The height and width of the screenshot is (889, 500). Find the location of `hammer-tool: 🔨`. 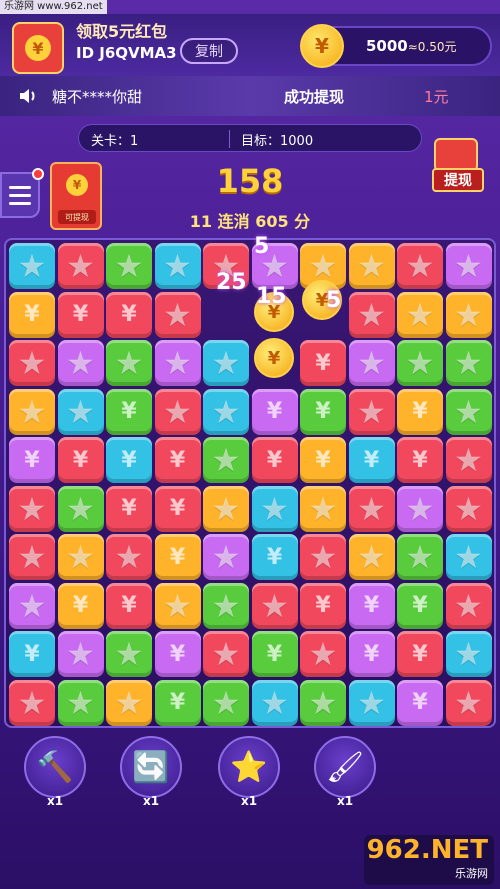

hammer-tool: 🔨 is located at coordinates (55, 767).